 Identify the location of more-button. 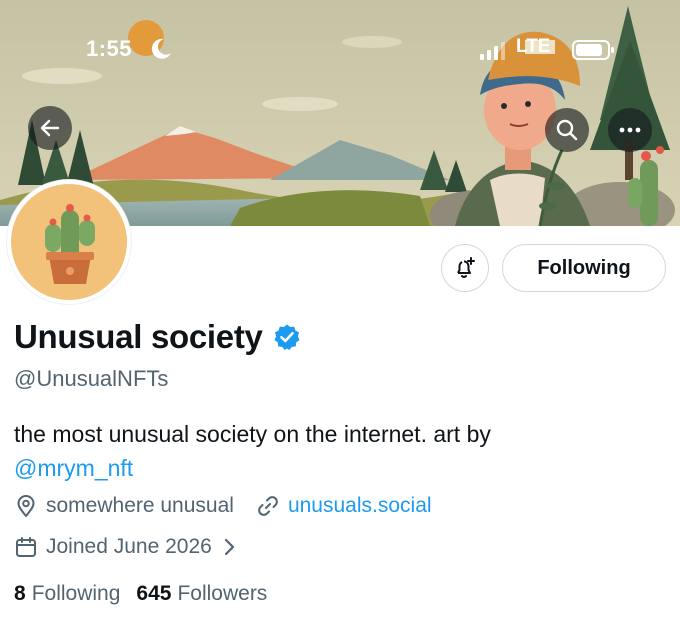
(630, 130).